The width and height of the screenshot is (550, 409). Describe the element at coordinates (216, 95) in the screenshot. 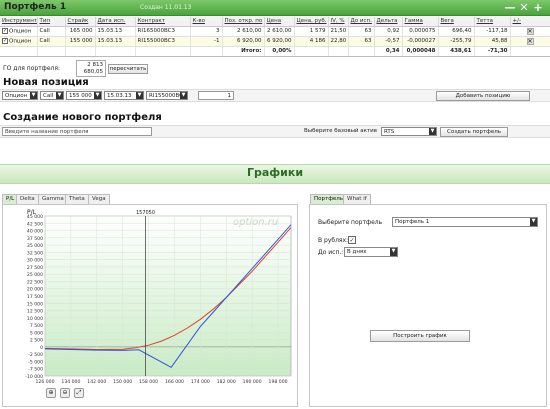

I see `quantity-input: 1` at that location.